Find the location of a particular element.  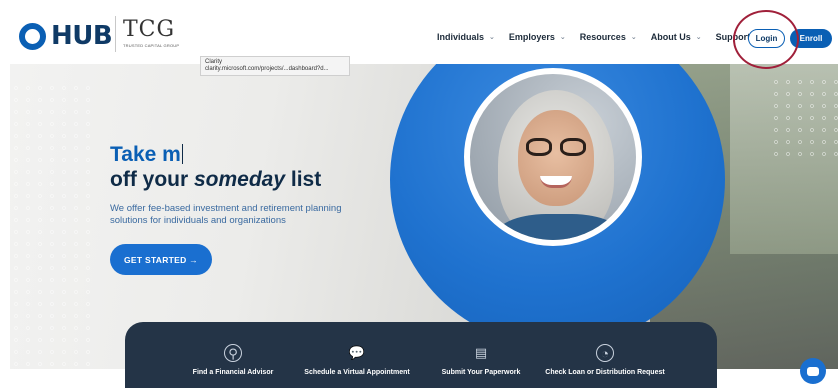

nav-employers: Employers ⌄ is located at coordinates (537, 37).